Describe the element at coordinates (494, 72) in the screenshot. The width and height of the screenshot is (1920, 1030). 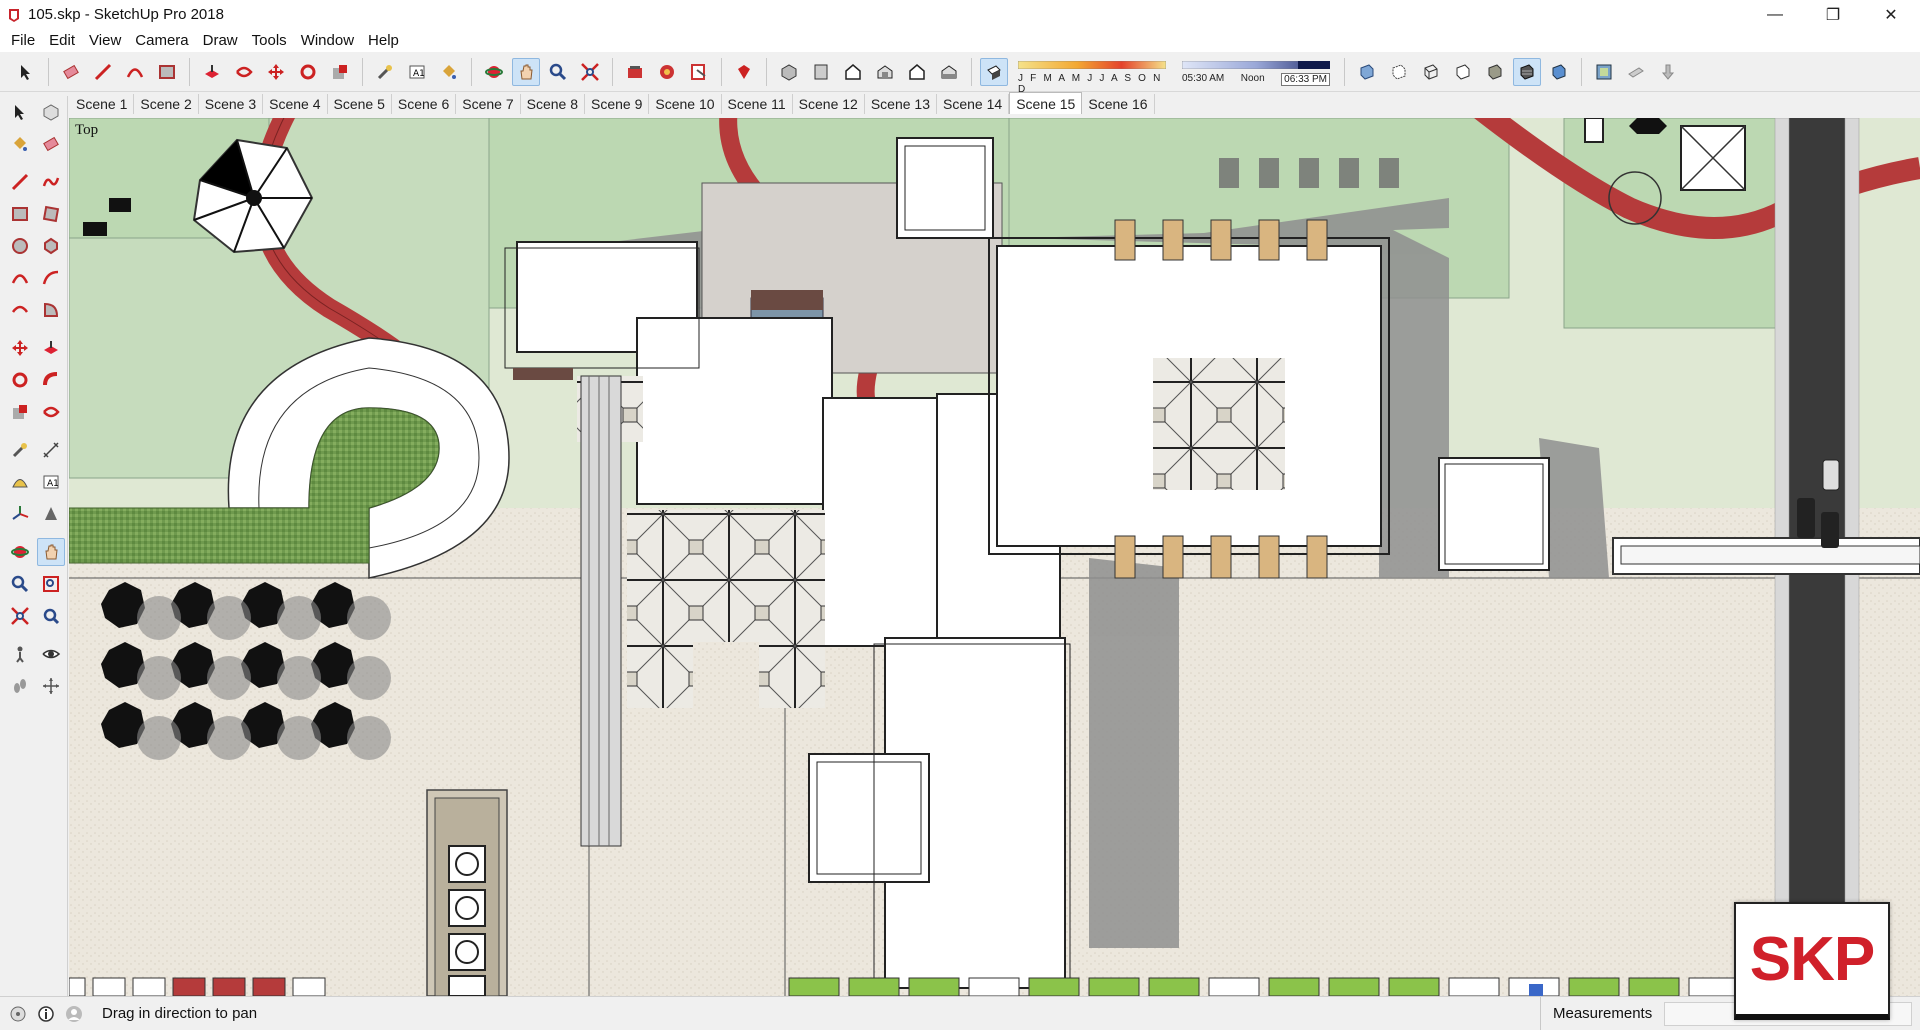
I see `orbit-icon` at that location.